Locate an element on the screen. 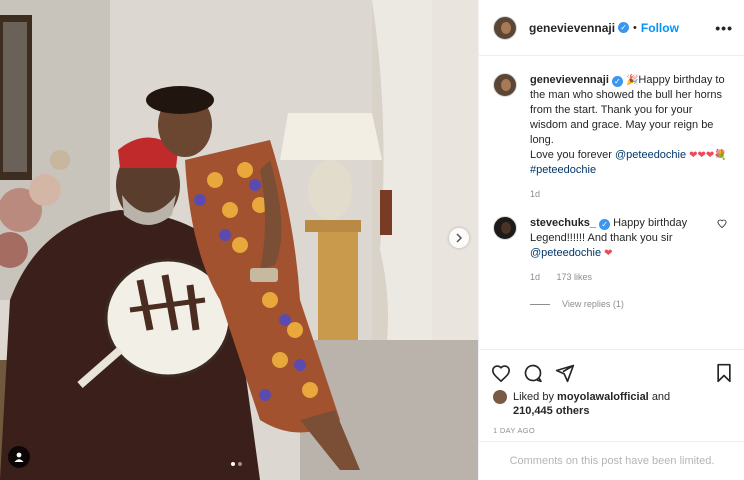  comment-age: 1d is located at coordinates (535, 277).